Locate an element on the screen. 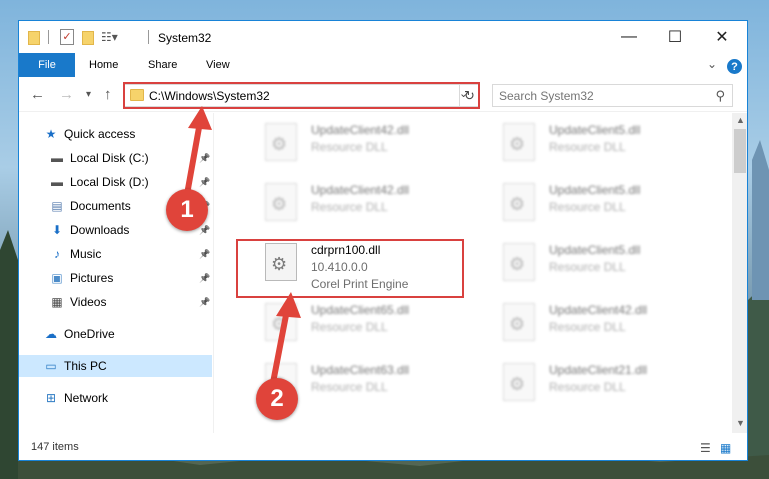 The image size is (769, 479). sidebar-item-label: Quick access is located at coordinates (100, 134).